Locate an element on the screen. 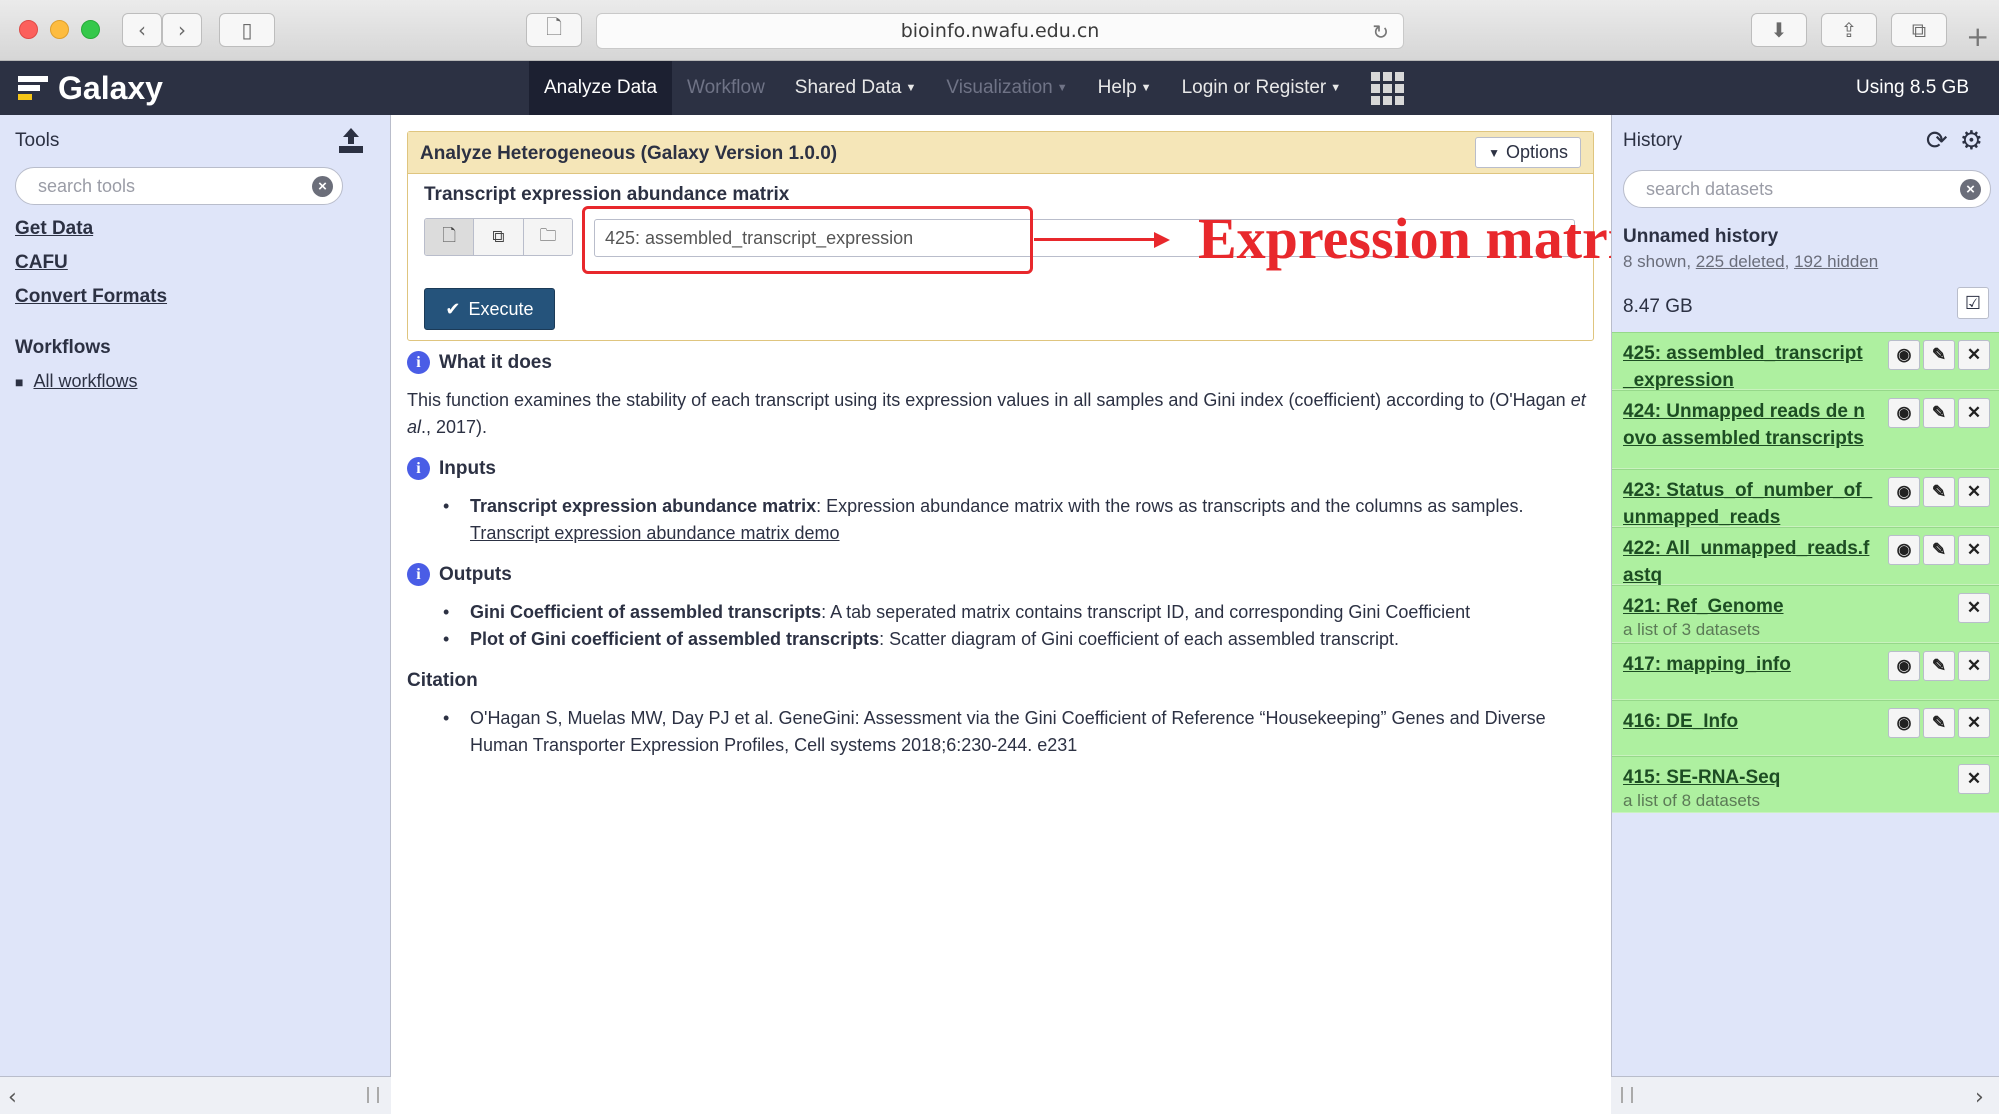 Image resolution: width=1999 pixels, height=1114 pixels. chevron-right-icon: › is located at coordinates (182, 30).